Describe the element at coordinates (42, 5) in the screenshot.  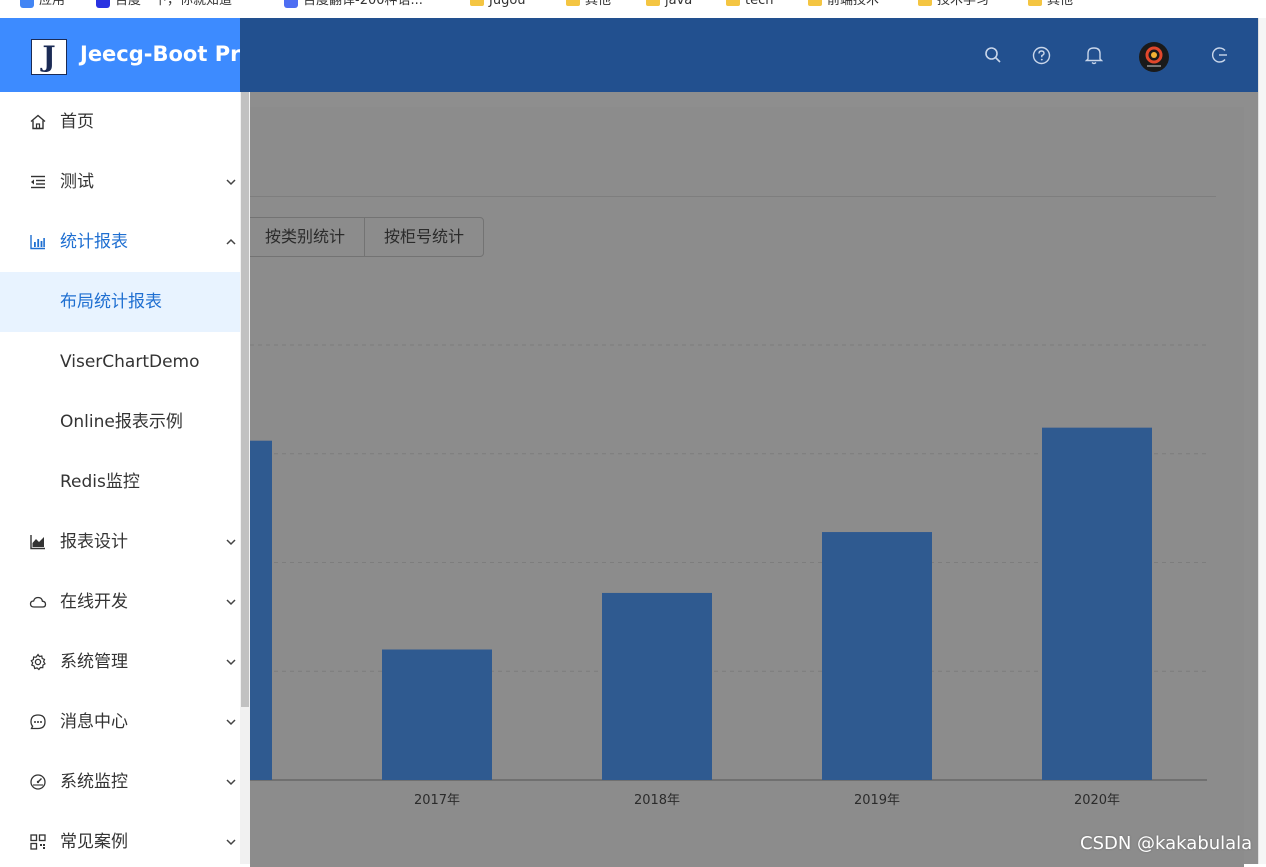
I see `bookmark-apps: 应用` at that location.